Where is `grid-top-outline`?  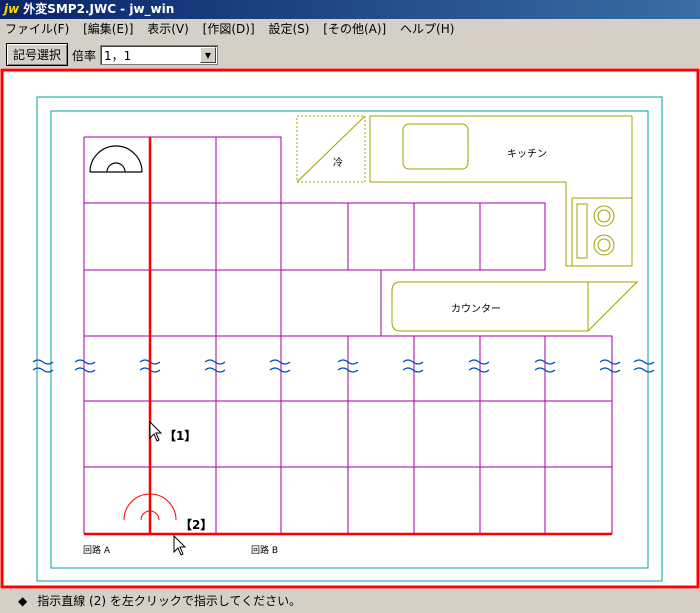 grid-top-outline is located at coordinates (183, 169).